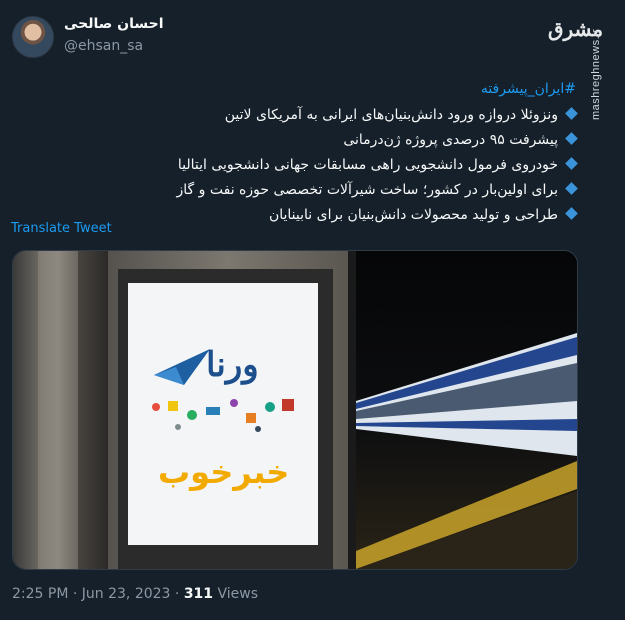  What do you see at coordinates (33, 37) in the screenshot?
I see `avatar` at bounding box center [33, 37].